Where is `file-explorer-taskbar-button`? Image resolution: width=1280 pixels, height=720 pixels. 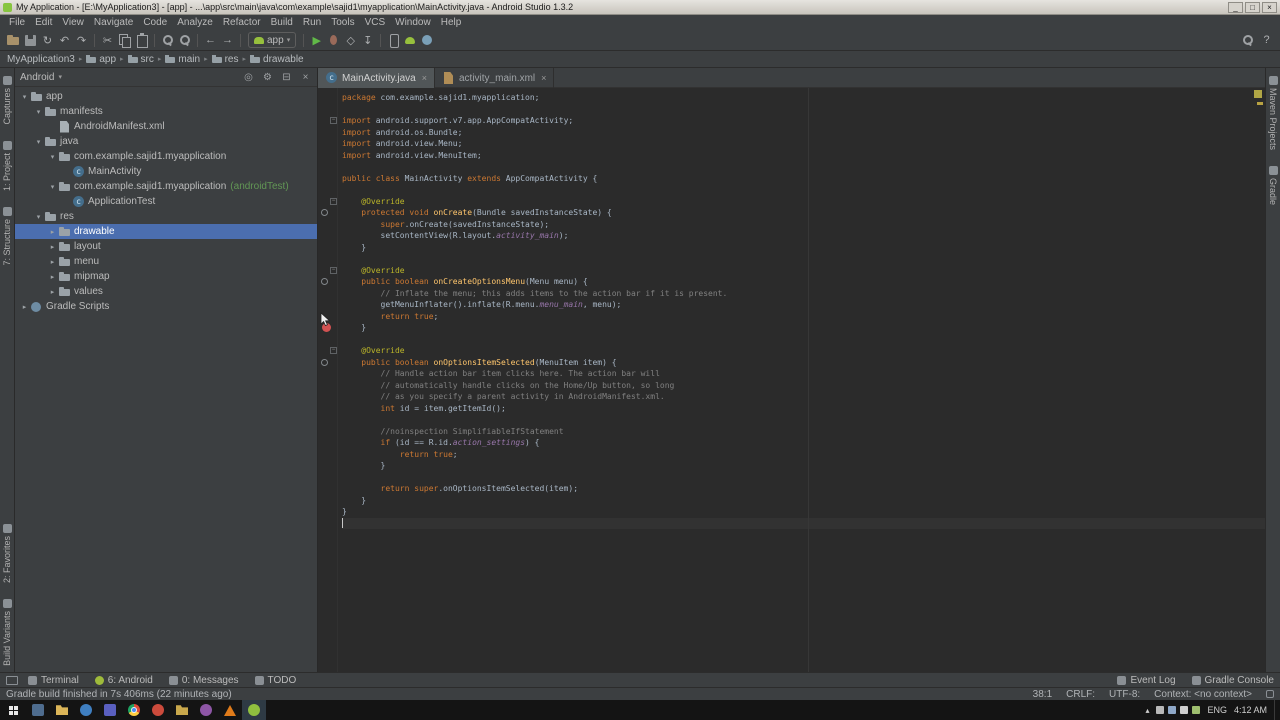
file-explorer-taskbar-button is located at coordinates (62, 710).